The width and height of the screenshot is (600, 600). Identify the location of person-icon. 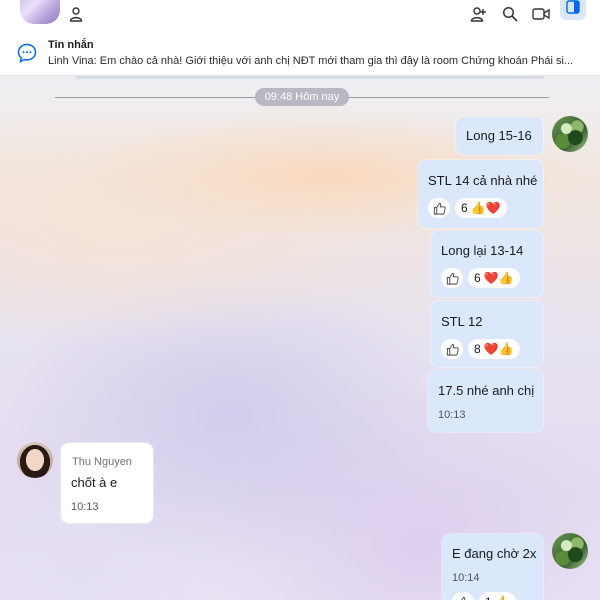
(76, 14).